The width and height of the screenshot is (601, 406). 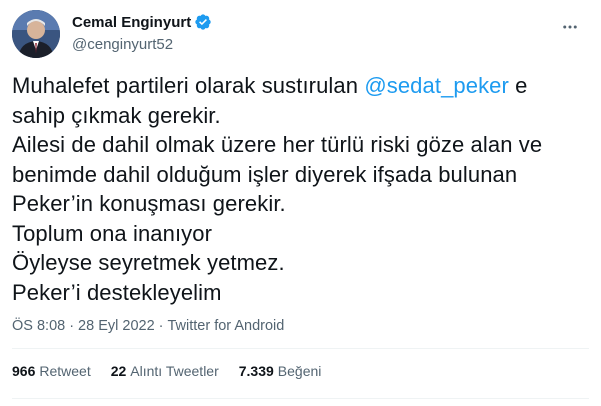 What do you see at coordinates (149, 203) in the screenshot?
I see `tweet-line: Peker’in konuşması gerekir.` at bounding box center [149, 203].